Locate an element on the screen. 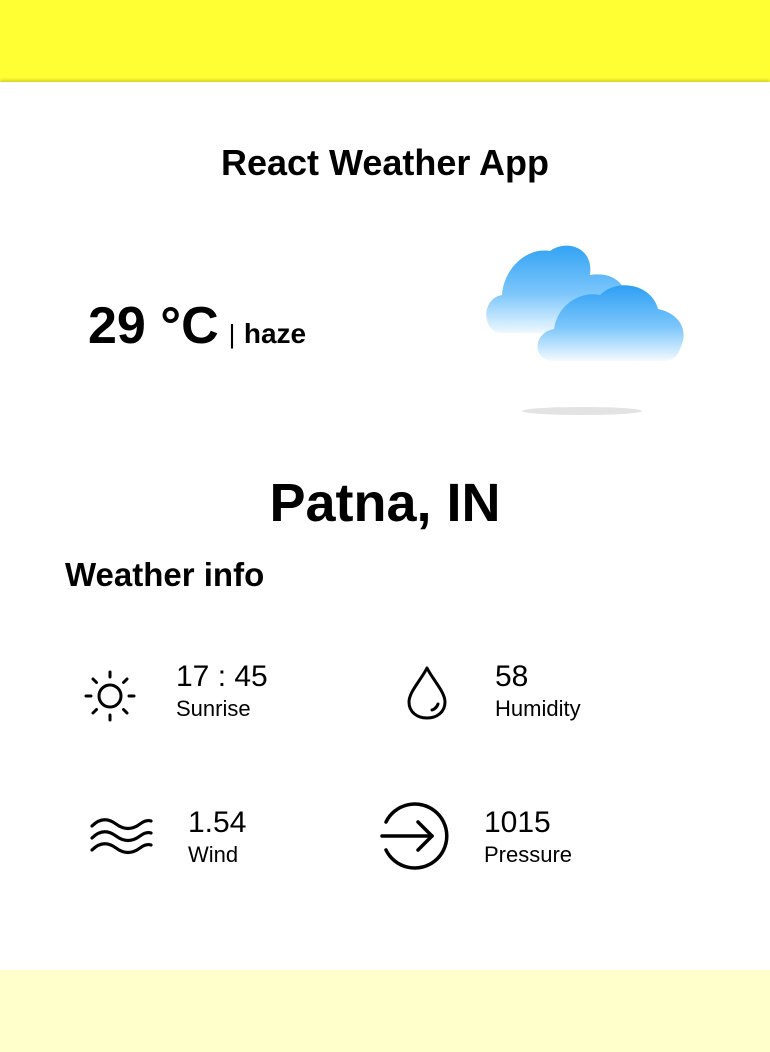  weather-description: haze is located at coordinates (275, 333).